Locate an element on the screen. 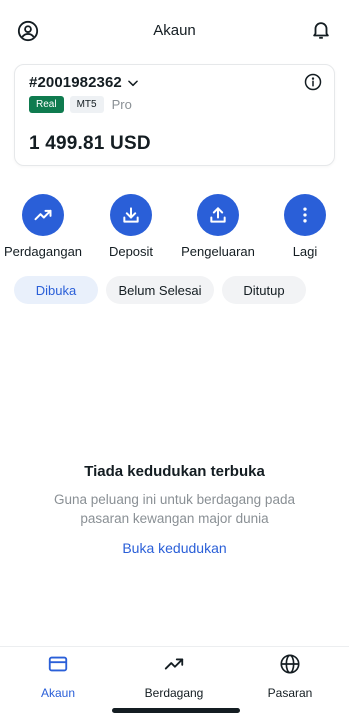 The image size is (349, 720). deposit-action-circle is located at coordinates (131, 215).